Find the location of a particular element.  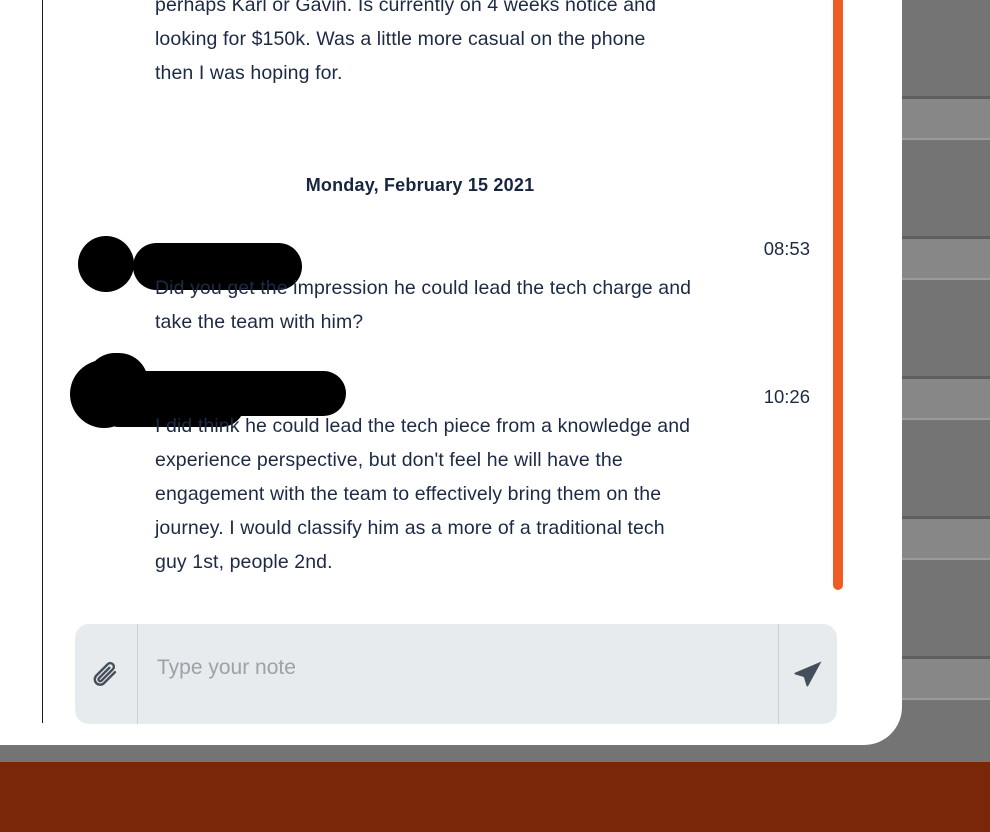

scrollbar-thumb is located at coordinates (838, 295).